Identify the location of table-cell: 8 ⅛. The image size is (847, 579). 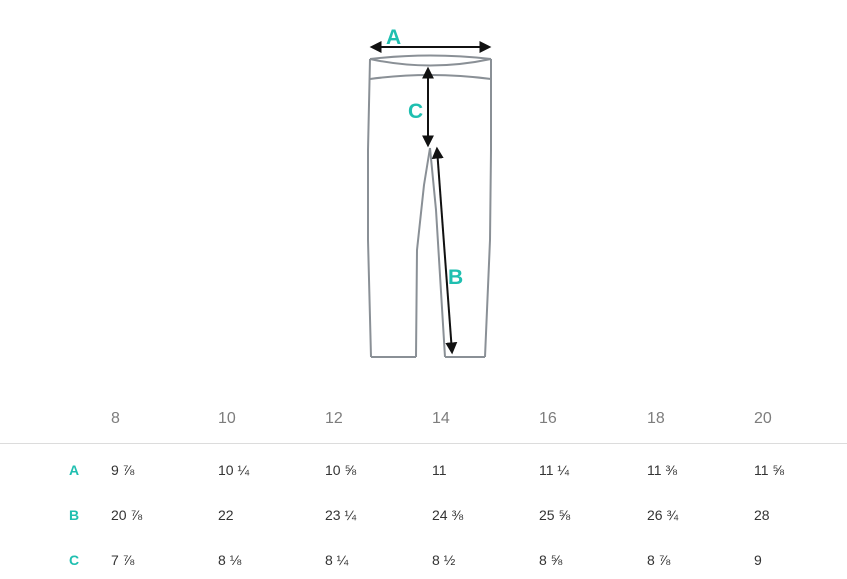
(230, 560).